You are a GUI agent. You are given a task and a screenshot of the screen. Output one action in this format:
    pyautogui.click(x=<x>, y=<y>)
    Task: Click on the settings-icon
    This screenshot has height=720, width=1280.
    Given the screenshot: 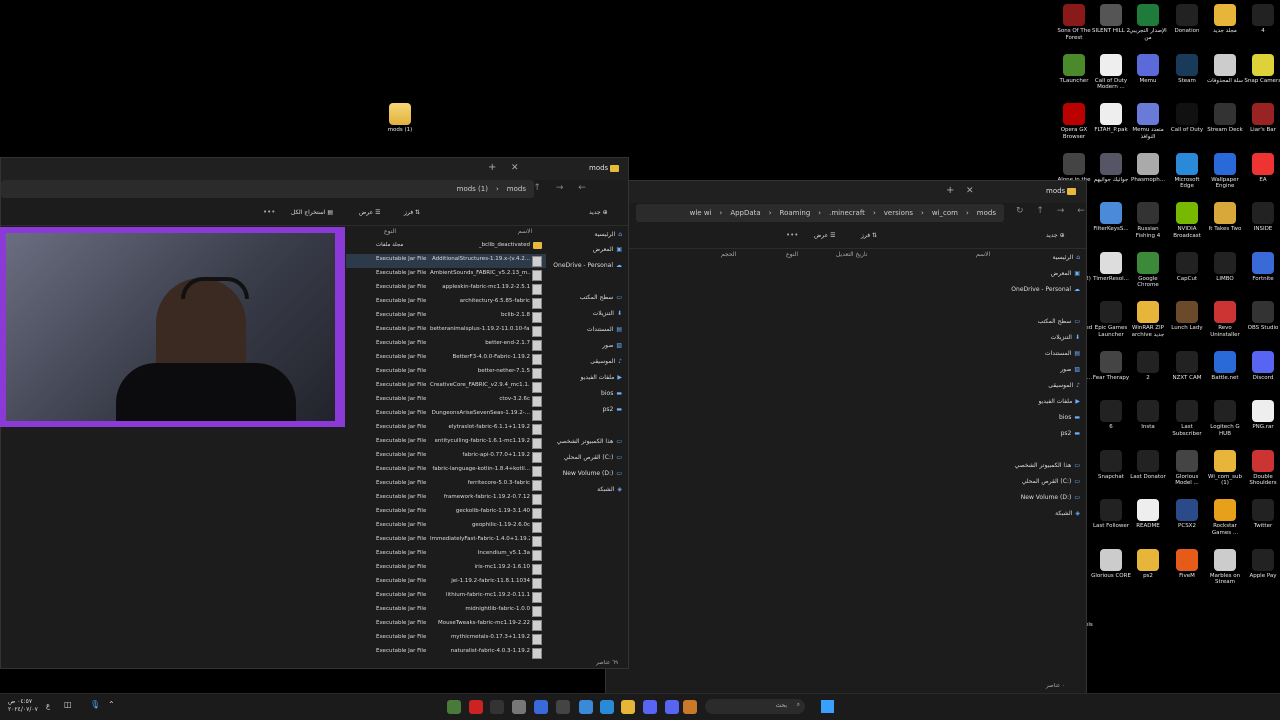 What is the action you would take?
    pyautogui.click(x=519, y=707)
    